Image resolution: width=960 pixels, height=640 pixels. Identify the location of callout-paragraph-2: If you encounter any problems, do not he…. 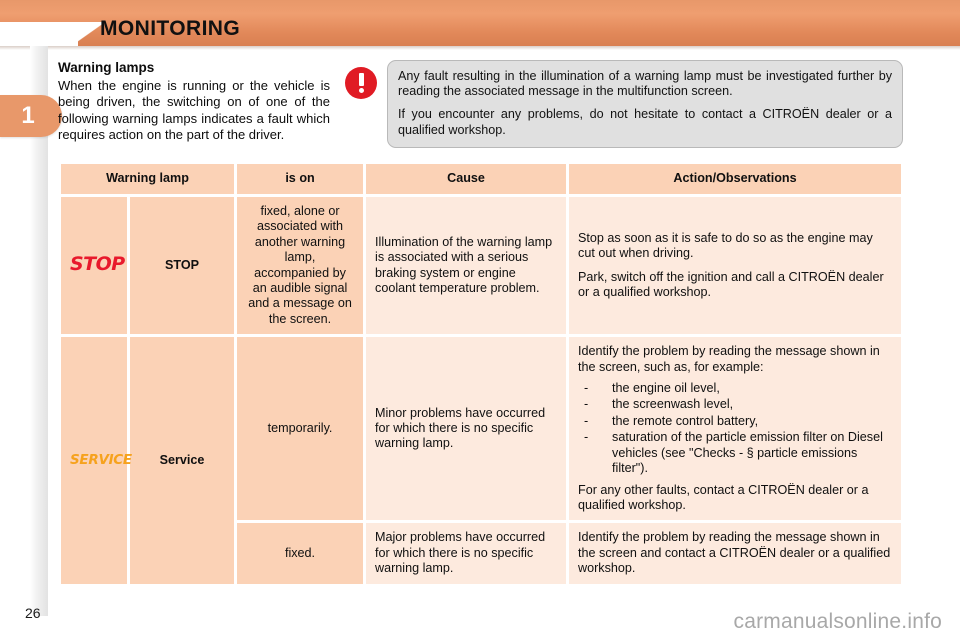
(645, 122).